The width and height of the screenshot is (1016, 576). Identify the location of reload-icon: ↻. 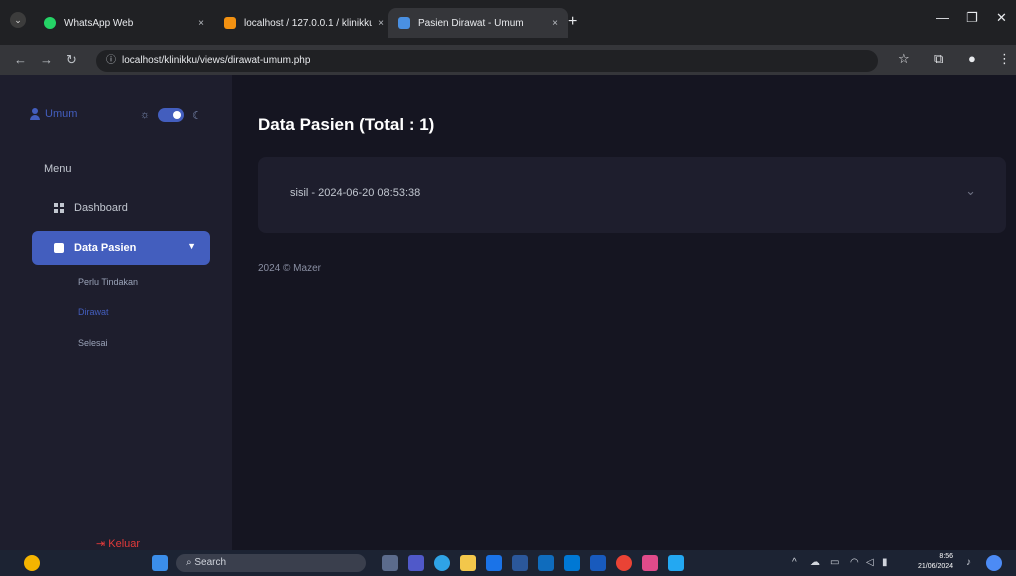
(71, 60).